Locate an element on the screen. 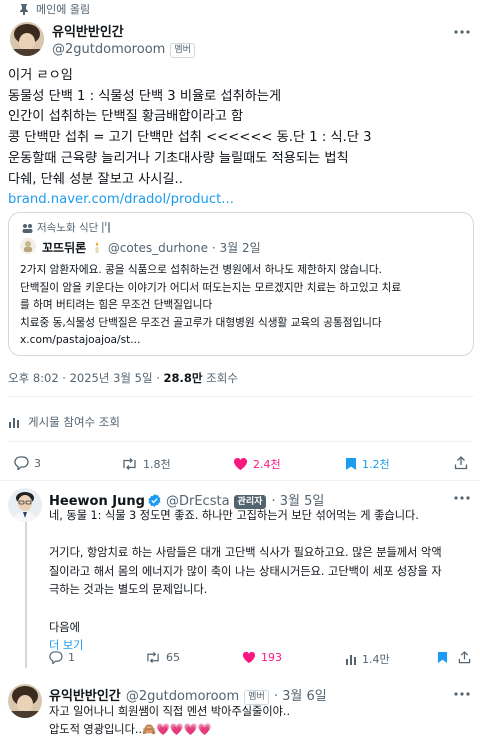 The width and height of the screenshot is (480, 747). verified-badge-icon is located at coordinates (154, 500).